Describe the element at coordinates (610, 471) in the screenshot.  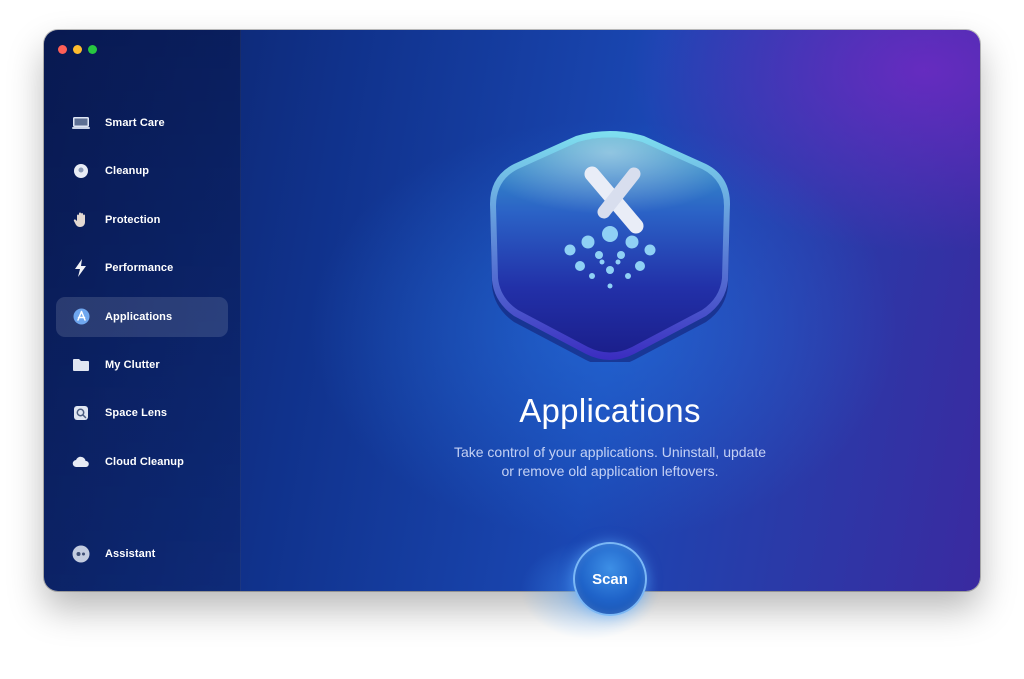
I see `description-line: or remove old application leftovers.` at that location.